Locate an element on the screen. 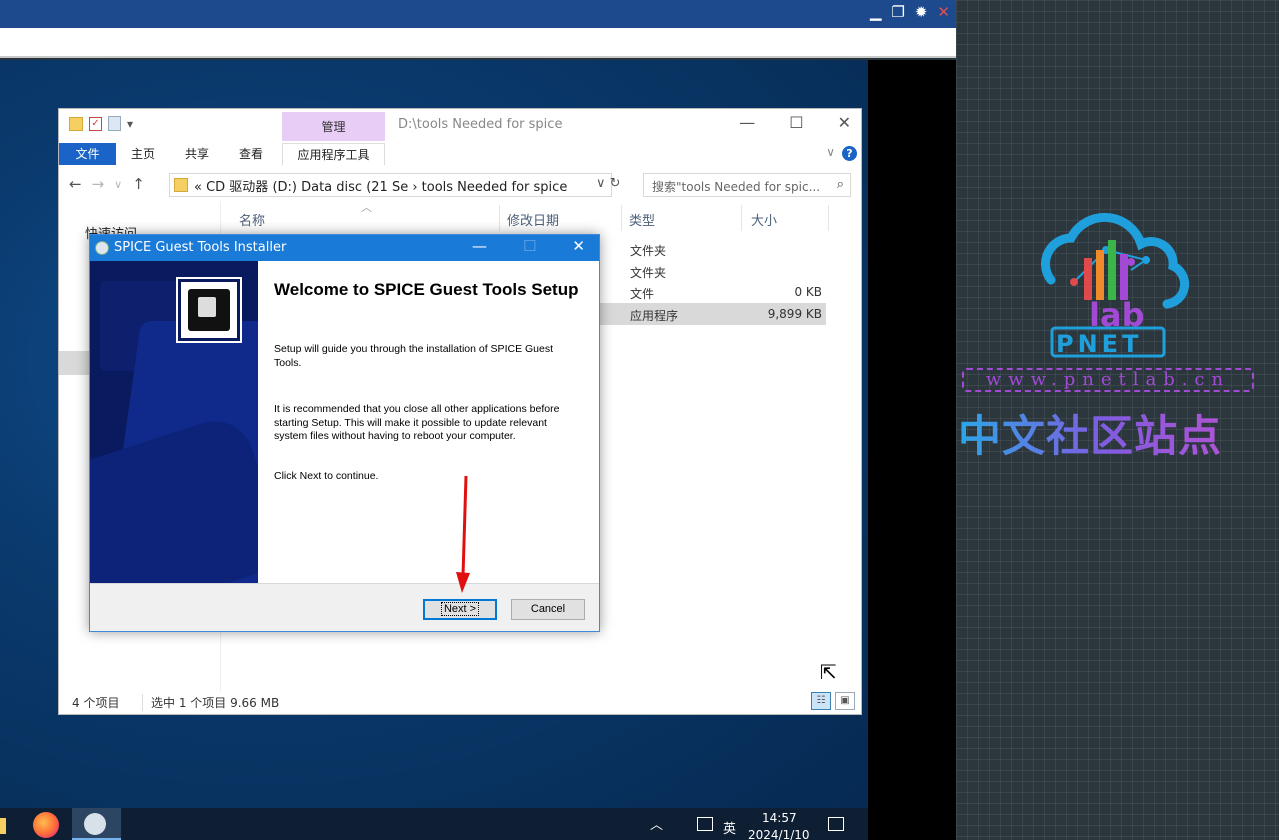 The width and height of the screenshot is (1279, 840). sort-ascending-icon: ︿ is located at coordinates (366, 207).